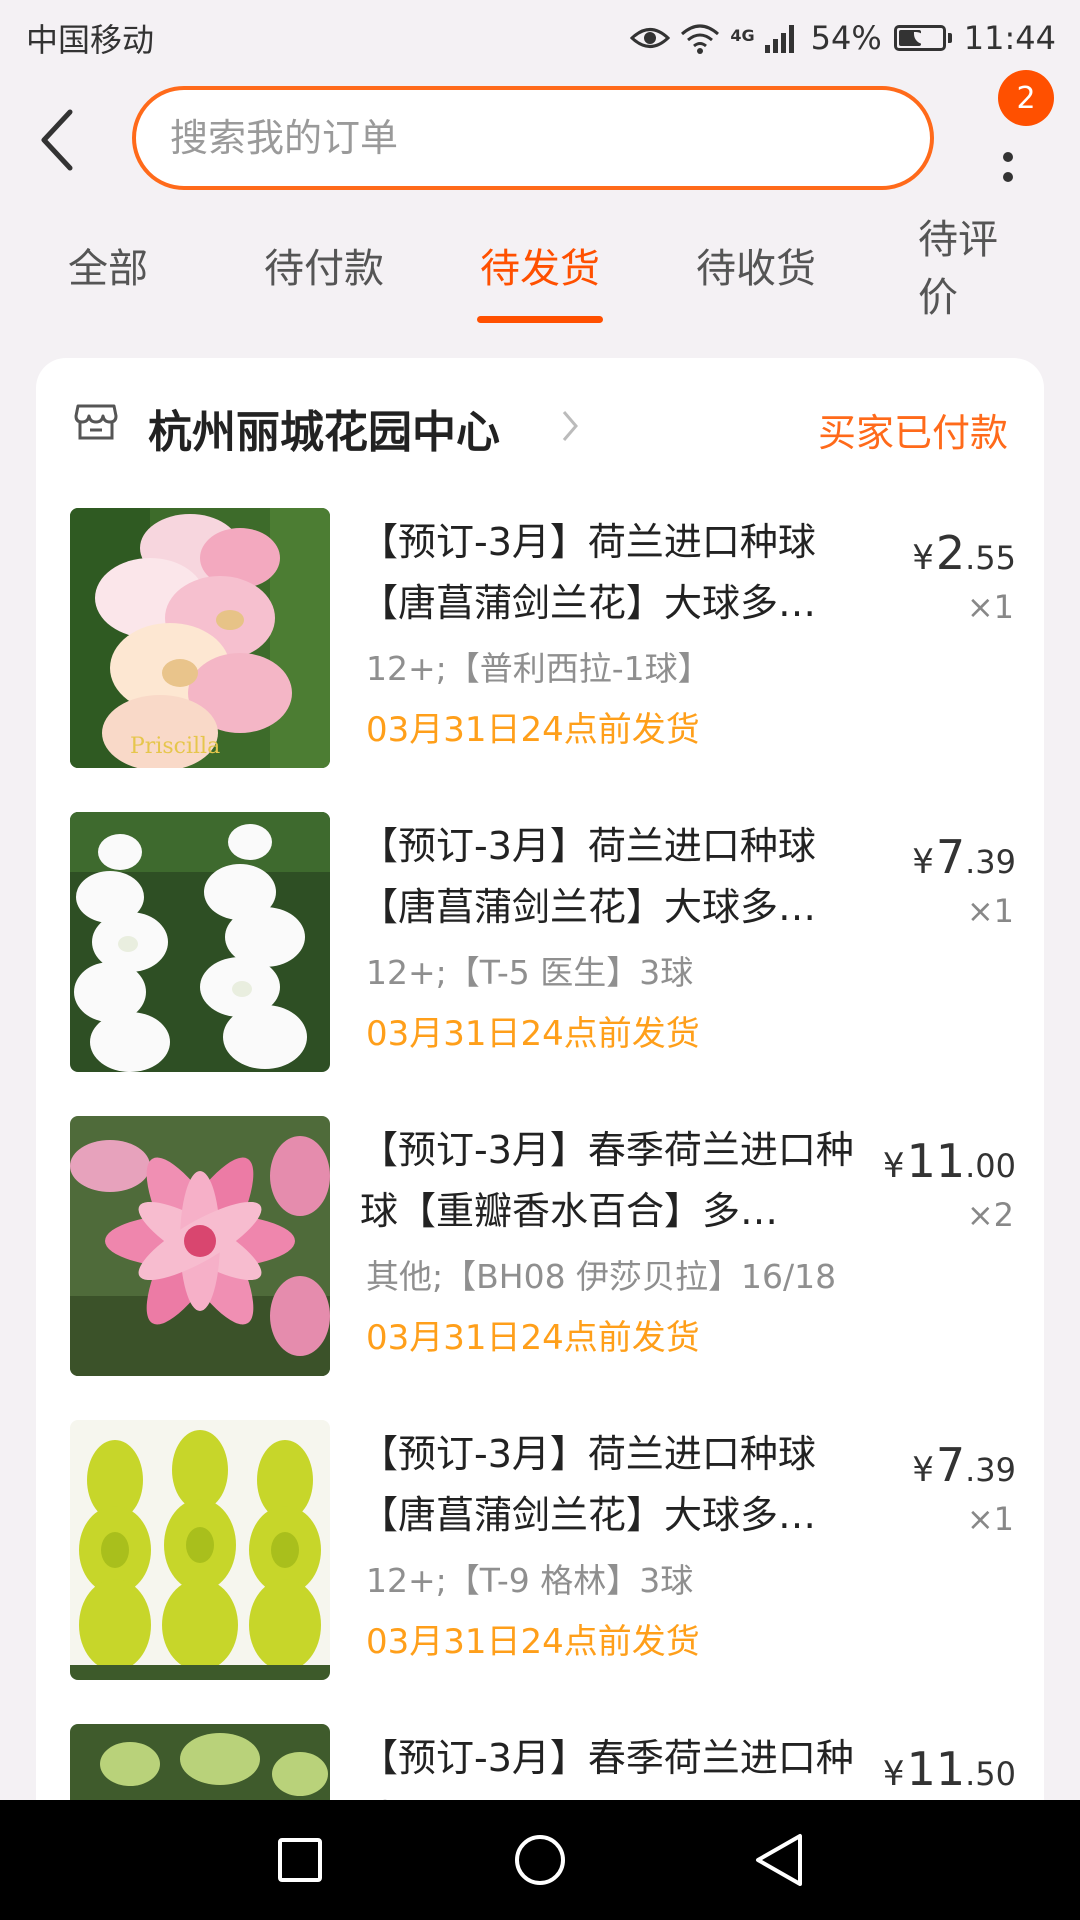 The image size is (1080, 1920). I want to click on product-price: ¥11.50, so click(949, 1769).